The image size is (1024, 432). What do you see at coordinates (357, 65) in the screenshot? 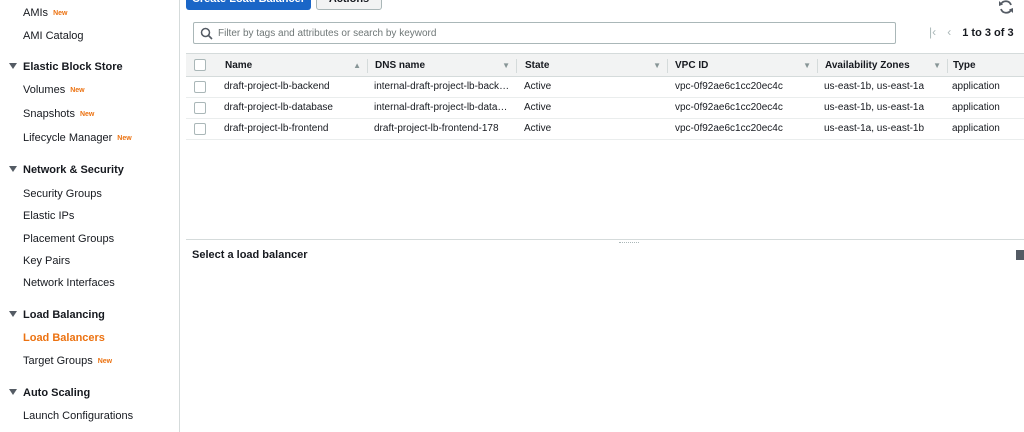
I see `sort-ascending-icon: ▲` at bounding box center [357, 65].